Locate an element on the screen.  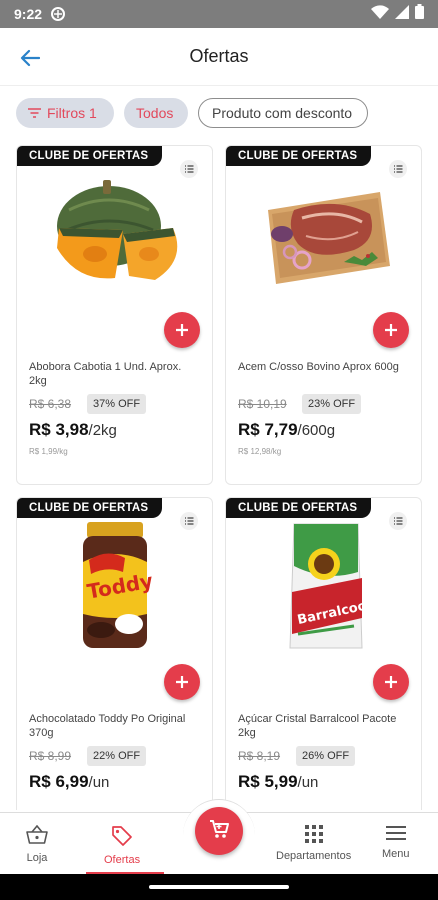
current-price: R$ 6,99/un is located at coordinates (69, 782).